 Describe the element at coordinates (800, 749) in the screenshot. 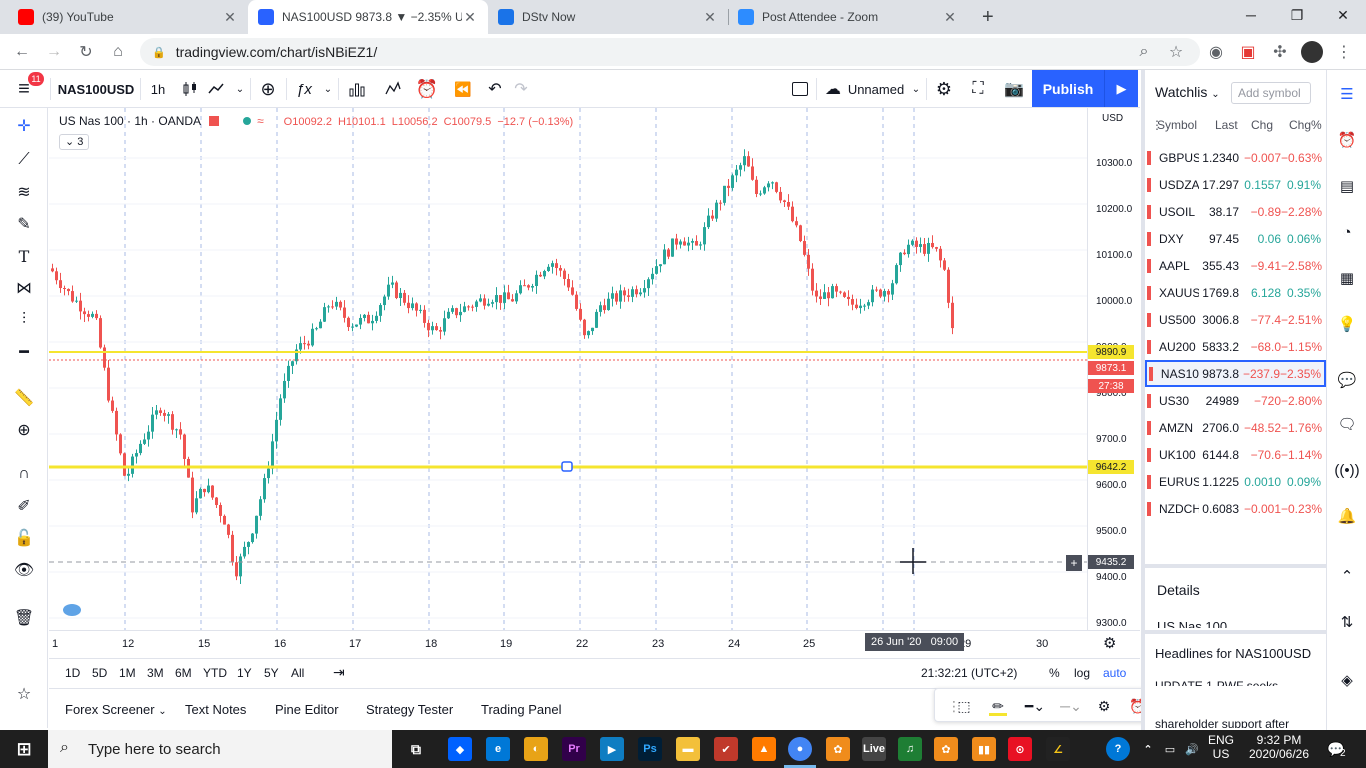

I see `chrome-icon: ●` at that location.